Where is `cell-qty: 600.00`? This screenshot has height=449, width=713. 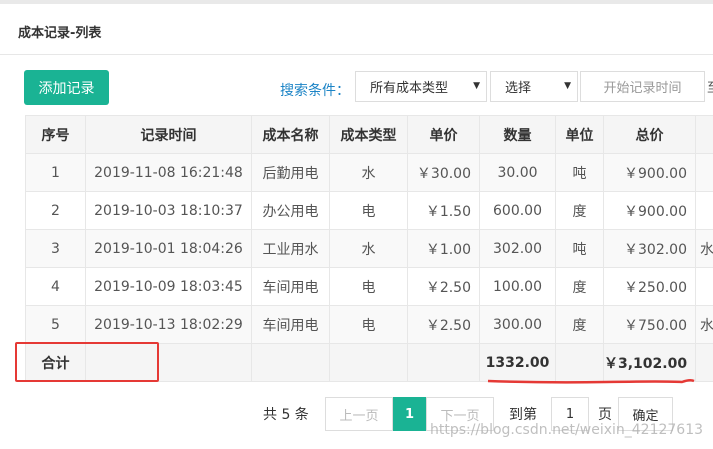
cell-qty: 600.00 is located at coordinates (517, 210).